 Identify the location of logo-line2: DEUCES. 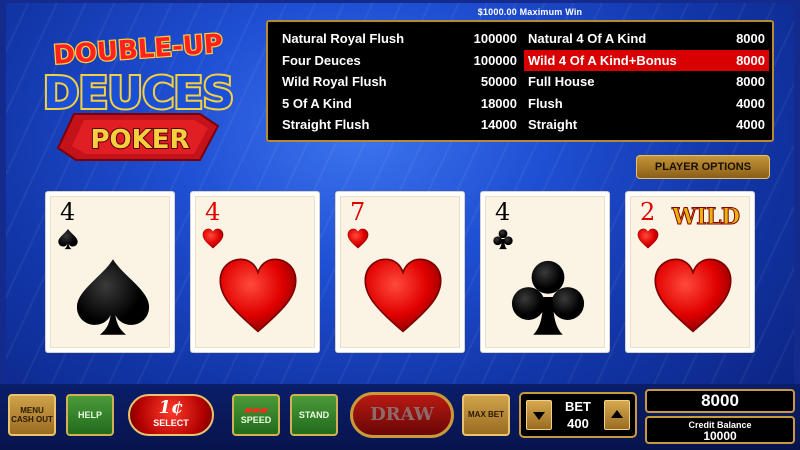
(138, 93).